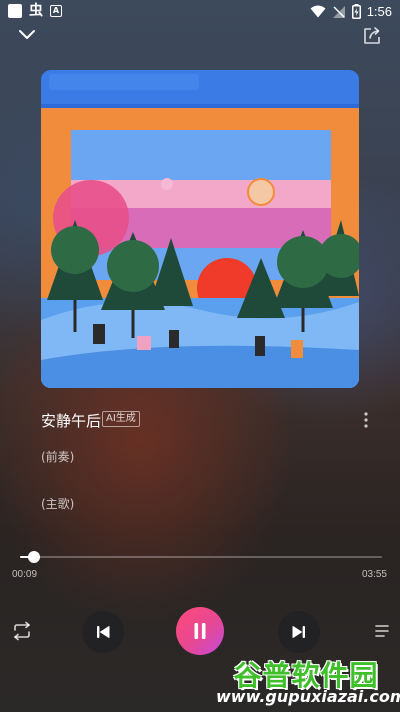 The image size is (400, 712). I want to click on bug-notification-icon: 虫, so click(36, 11).